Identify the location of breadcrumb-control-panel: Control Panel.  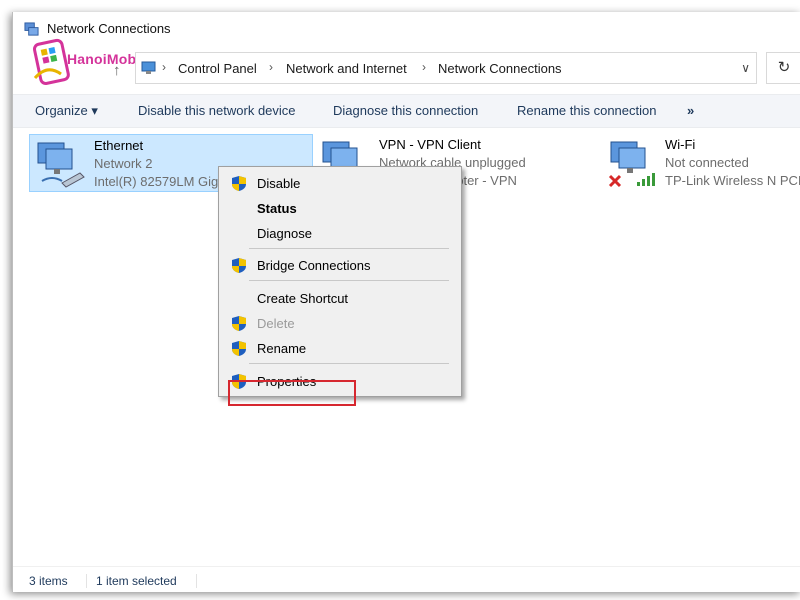
(217, 68).